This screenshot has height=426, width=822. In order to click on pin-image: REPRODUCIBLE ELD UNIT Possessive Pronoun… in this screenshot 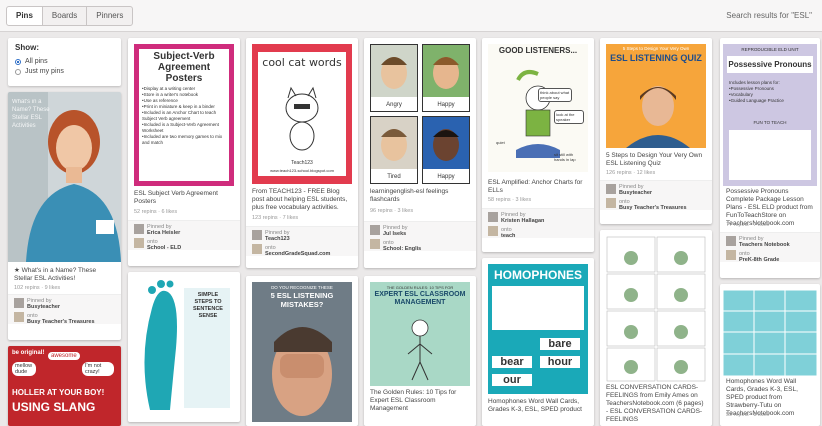, I will do `click(770, 115)`.